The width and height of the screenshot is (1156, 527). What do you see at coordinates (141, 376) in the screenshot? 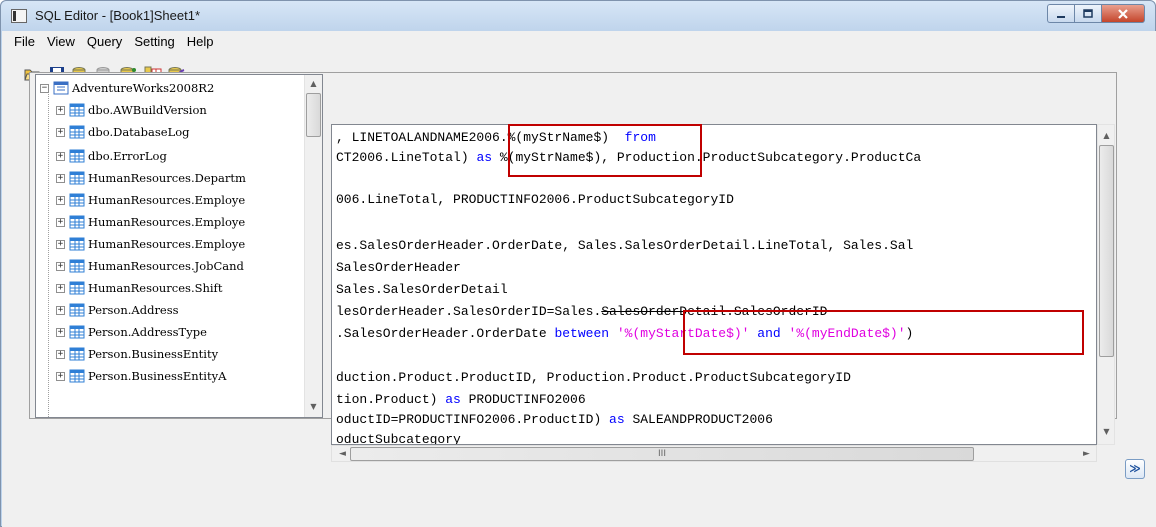
I see `tree-item: + Person.BusinessEntityA` at bounding box center [141, 376].